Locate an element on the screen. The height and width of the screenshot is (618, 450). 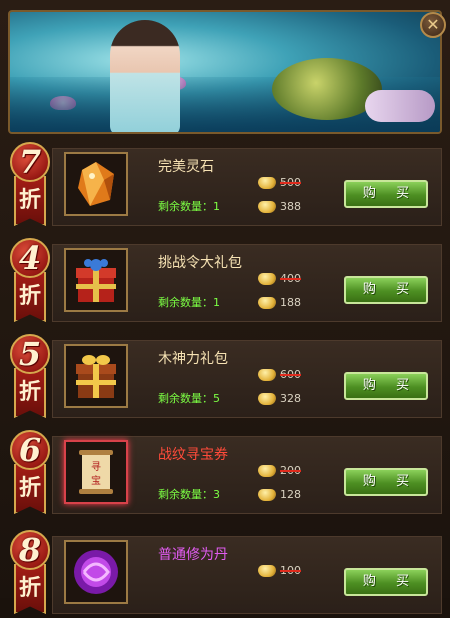
original-price-value: 500 is located at coordinates (290, 182).